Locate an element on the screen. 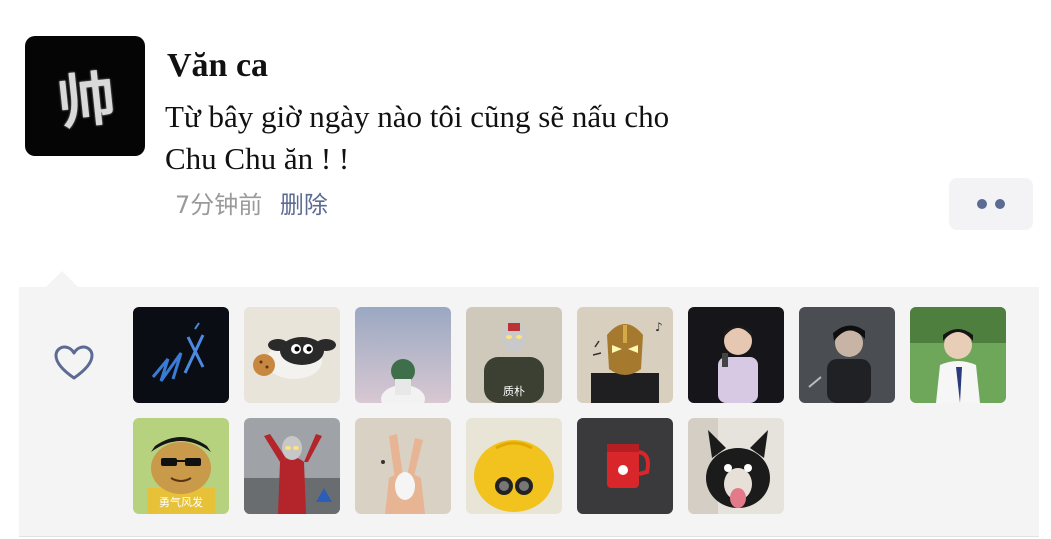 This screenshot has width=1051, height=539. avatar-glyph: 帅 is located at coordinates (85, 101).